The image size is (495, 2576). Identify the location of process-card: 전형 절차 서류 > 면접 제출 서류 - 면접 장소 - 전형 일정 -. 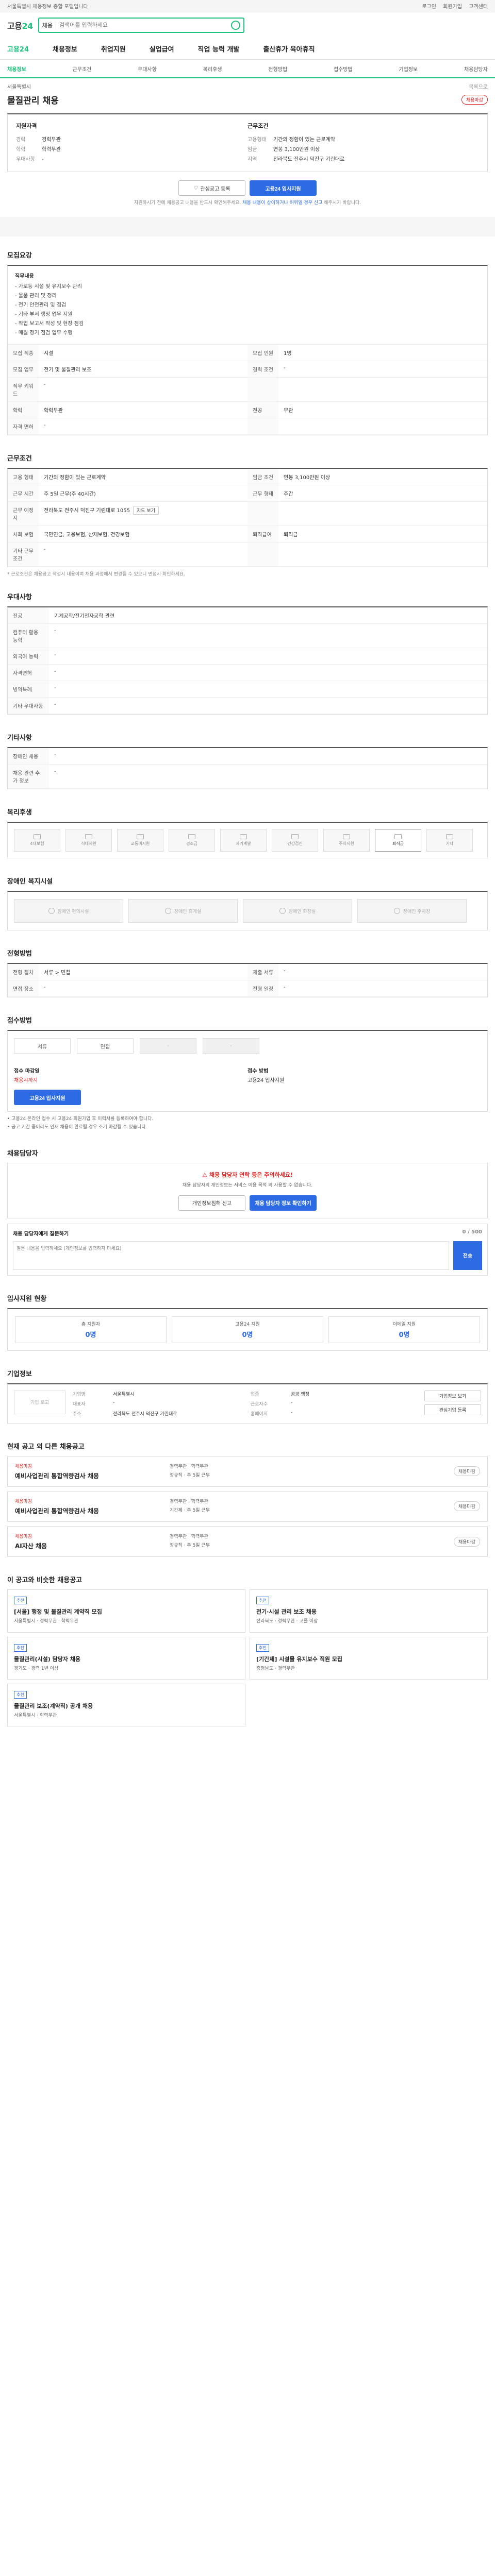
(247, 980).